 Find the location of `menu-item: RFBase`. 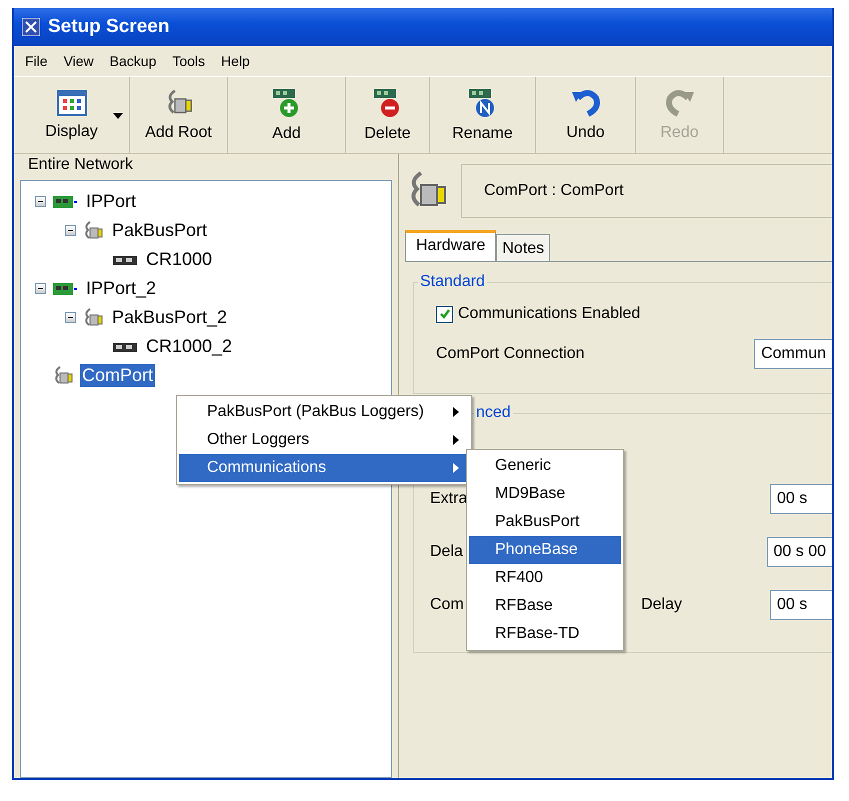

menu-item: RFBase is located at coordinates (545, 606).